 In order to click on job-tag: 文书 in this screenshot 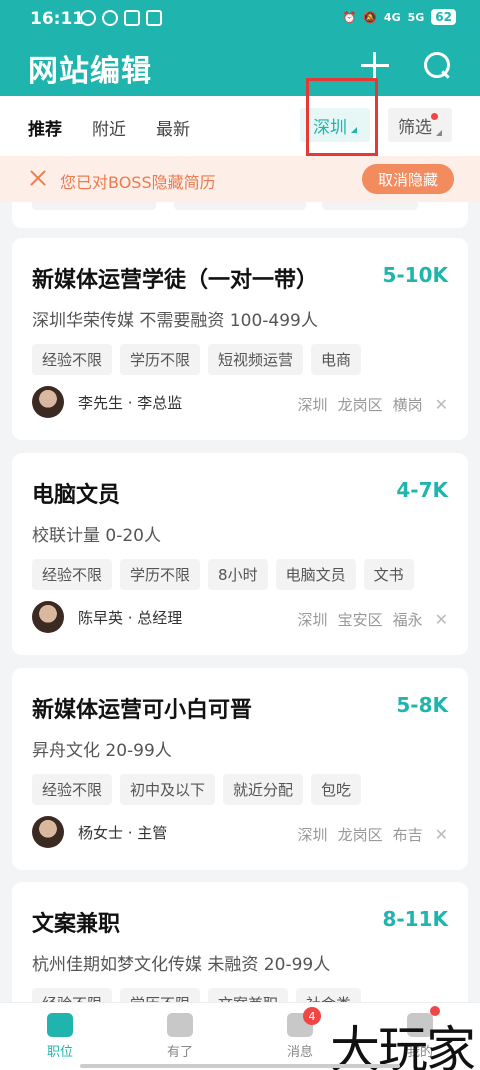, I will do `click(388, 574)`.